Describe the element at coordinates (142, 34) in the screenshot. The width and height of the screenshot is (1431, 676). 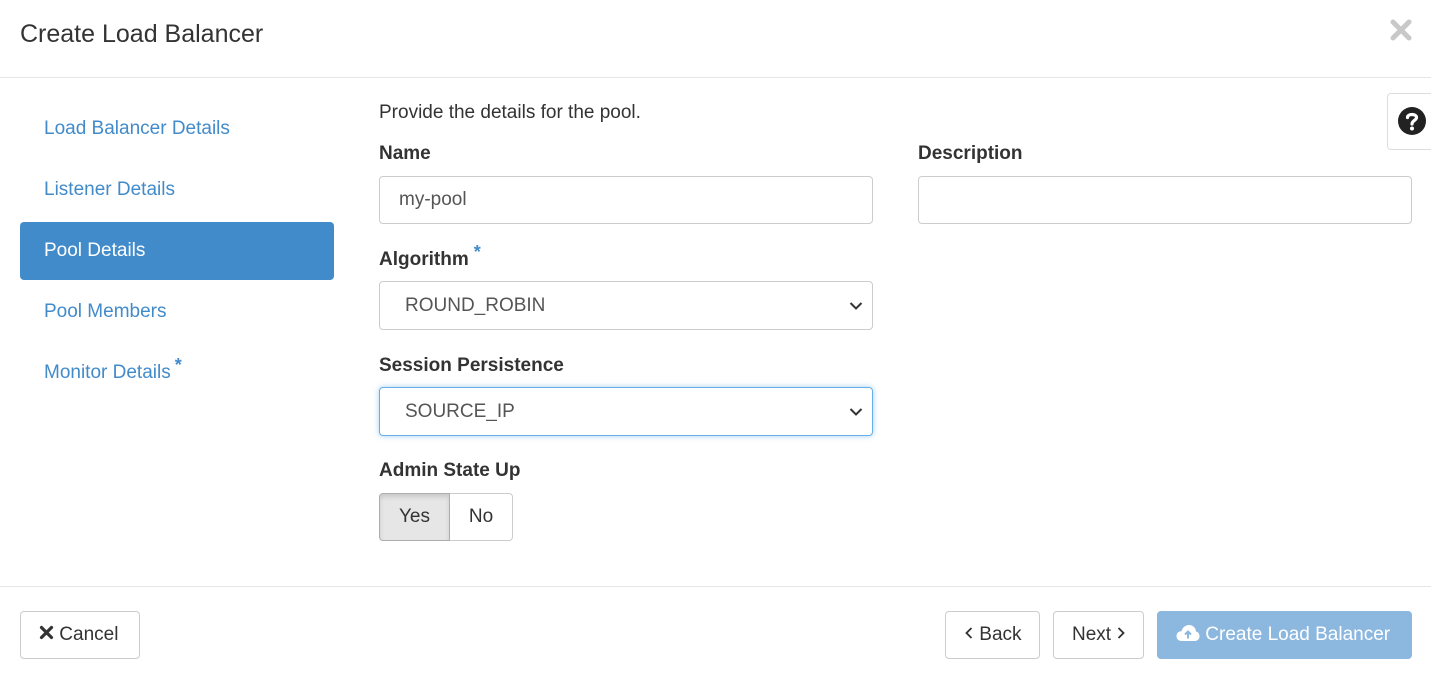
I see `dialog-title: Create Load Balancer` at that location.